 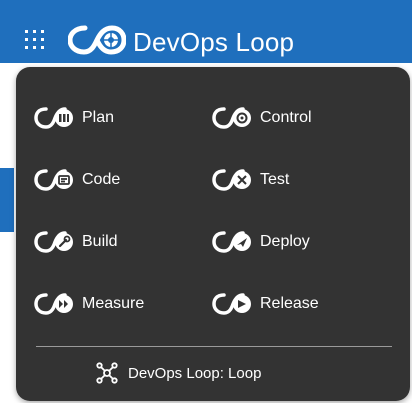 What do you see at coordinates (77, 180) in the screenshot?
I see `menu-item-code: Code` at bounding box center [77, 180].